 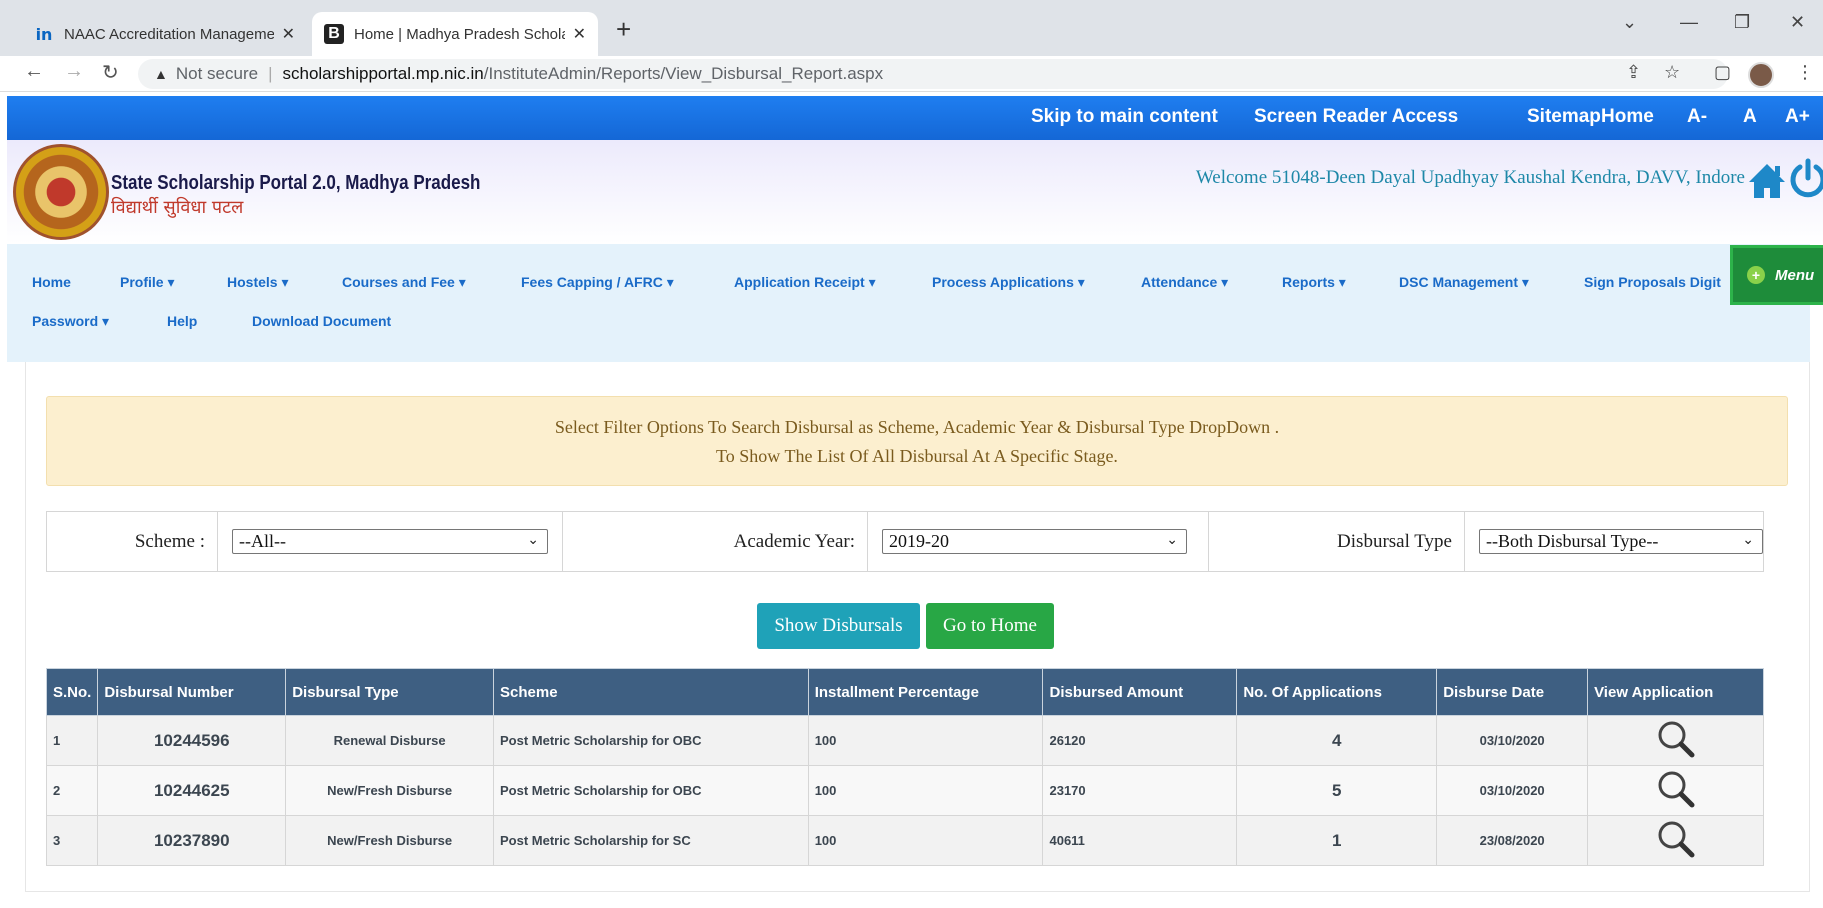 What do you see at coordinates (72, 692) in the screenshot?
I see `col-sno: S.No.` at bounding box center [72, 692].